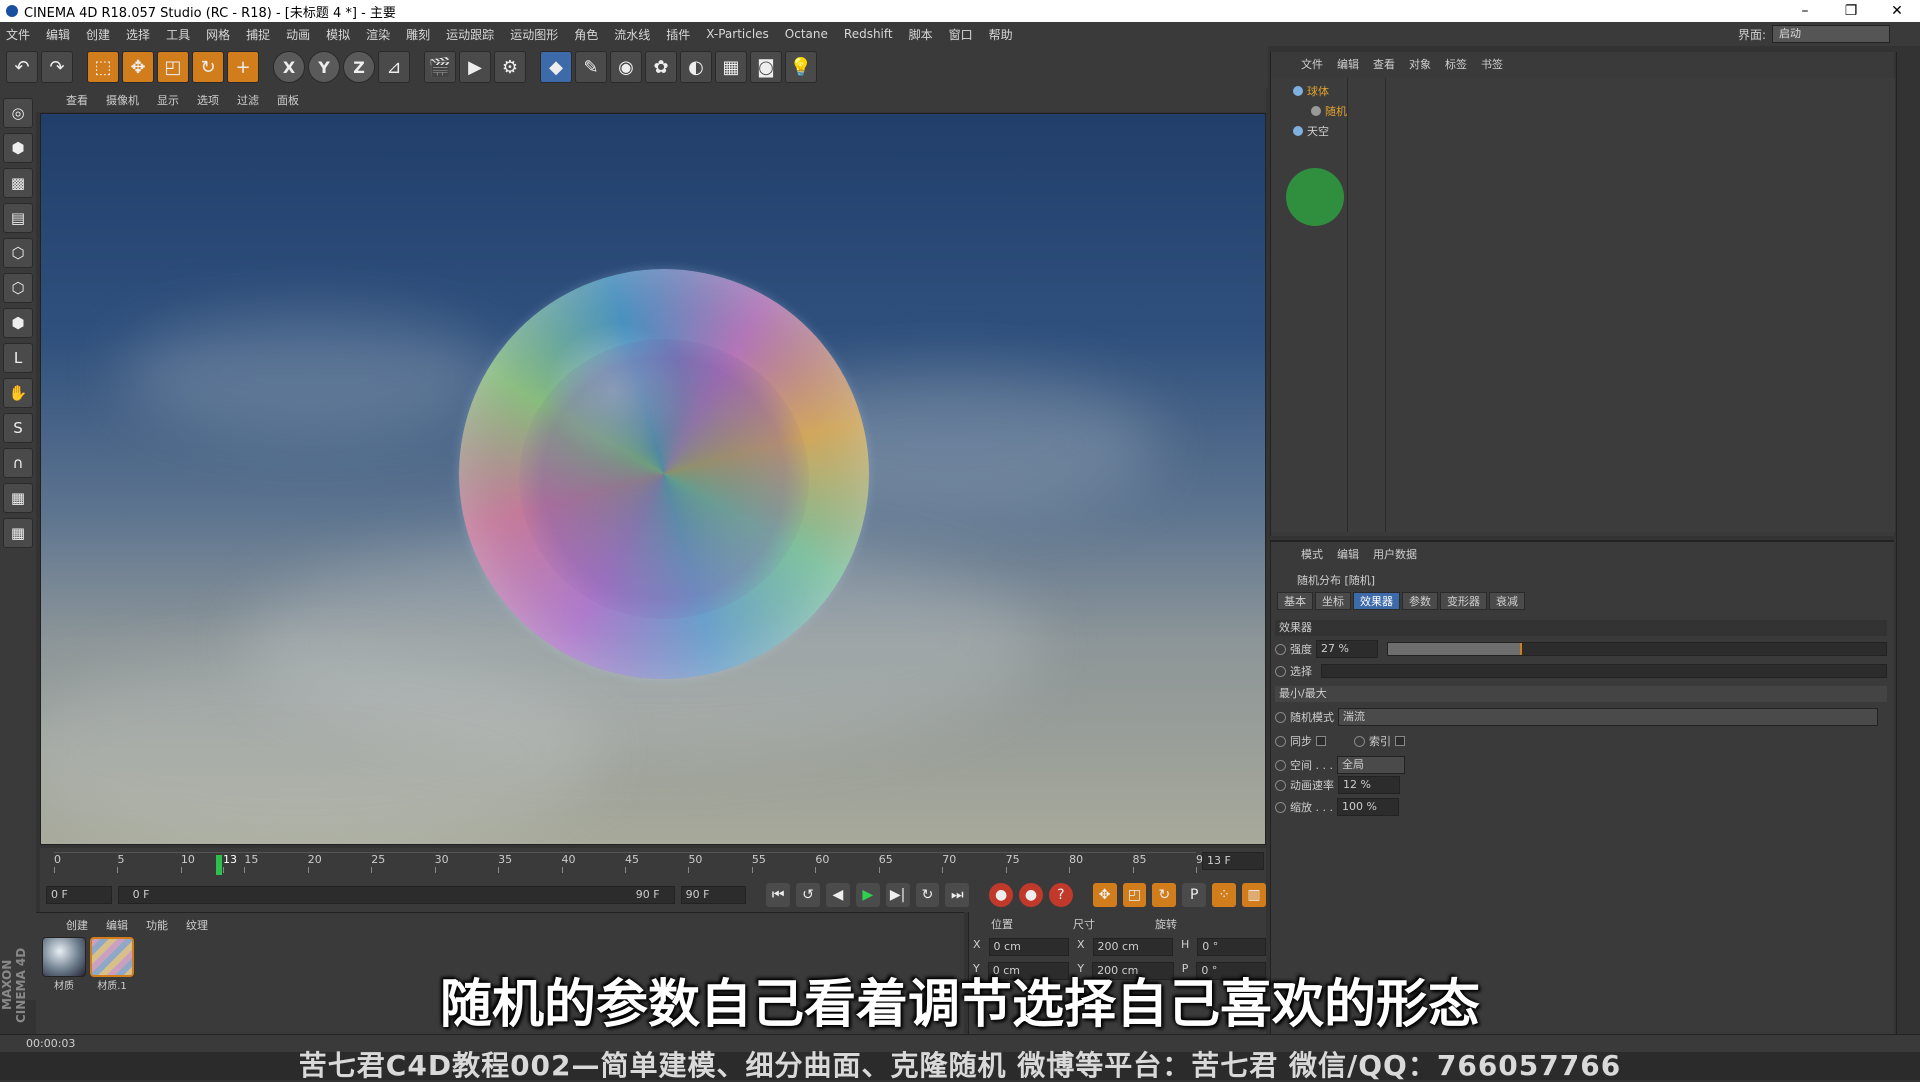  I want to click on start-frame-field: 0 F, so click(79, 895).